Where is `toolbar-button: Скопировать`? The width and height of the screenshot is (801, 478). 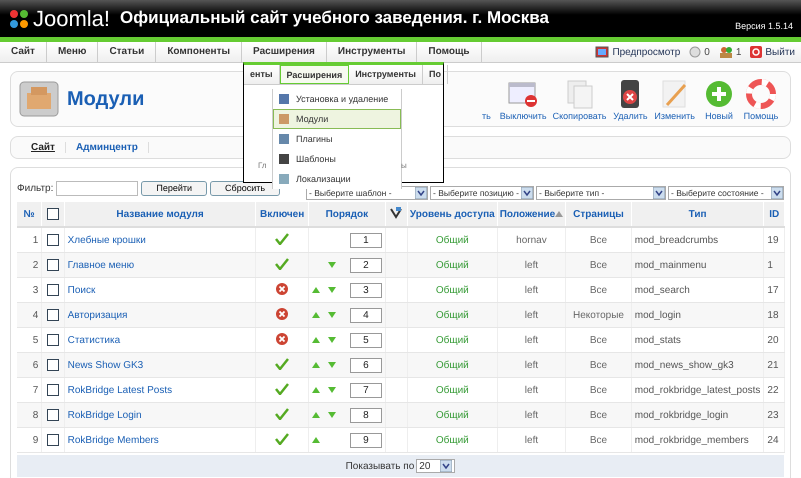 toolbar-button: Скопировать is located at coordinates (580, 99).